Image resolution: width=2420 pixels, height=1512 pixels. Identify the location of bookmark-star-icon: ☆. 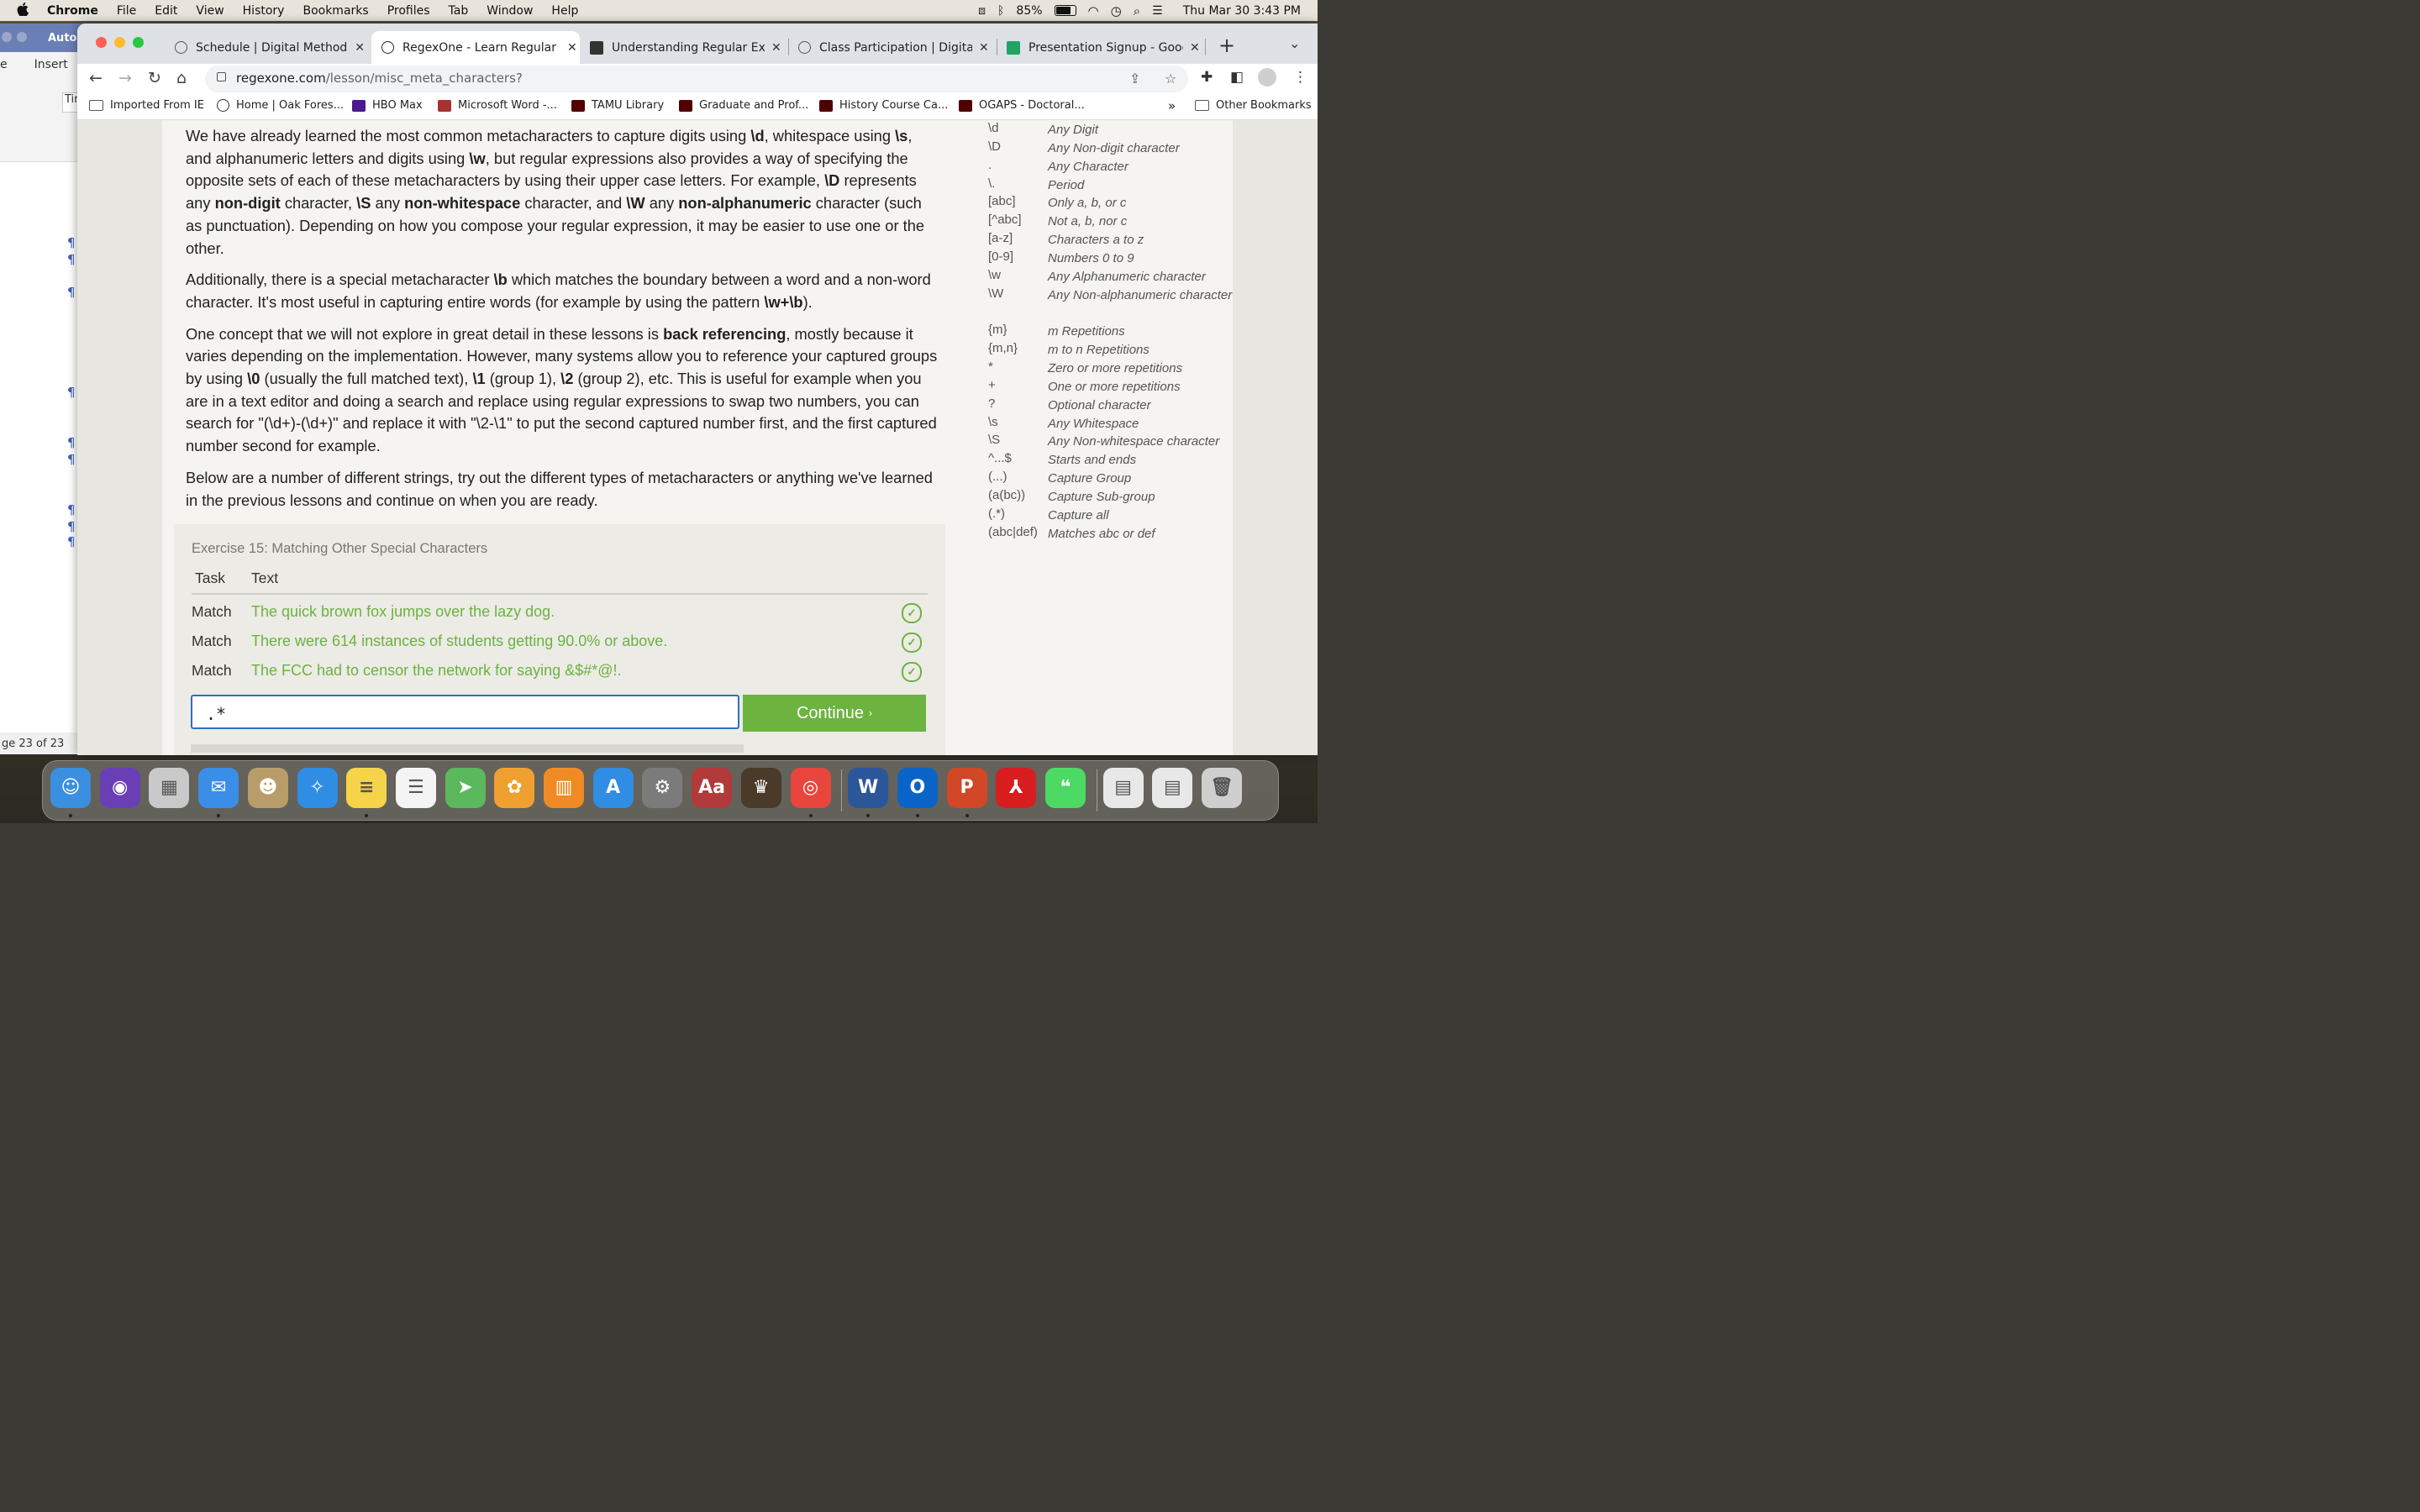
(1170, 79).